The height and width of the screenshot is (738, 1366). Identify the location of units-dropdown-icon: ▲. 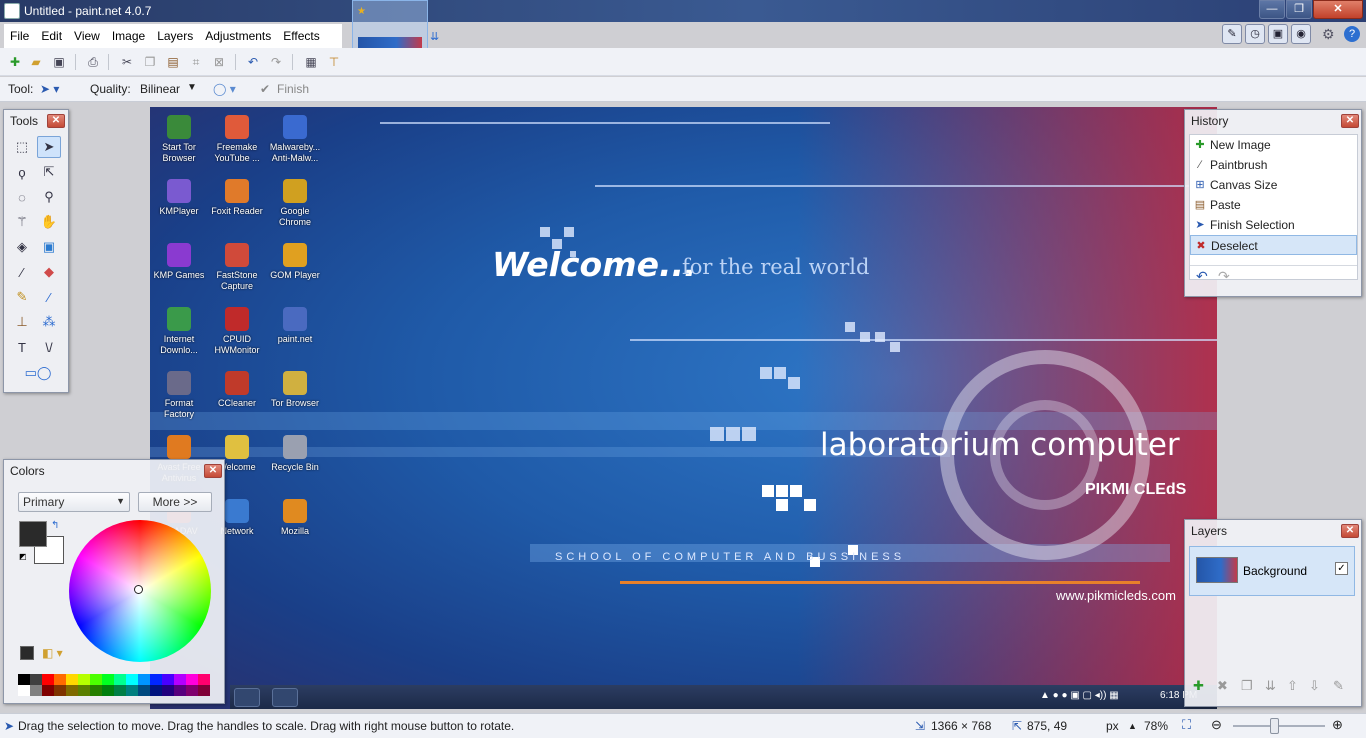
(1132, 726).